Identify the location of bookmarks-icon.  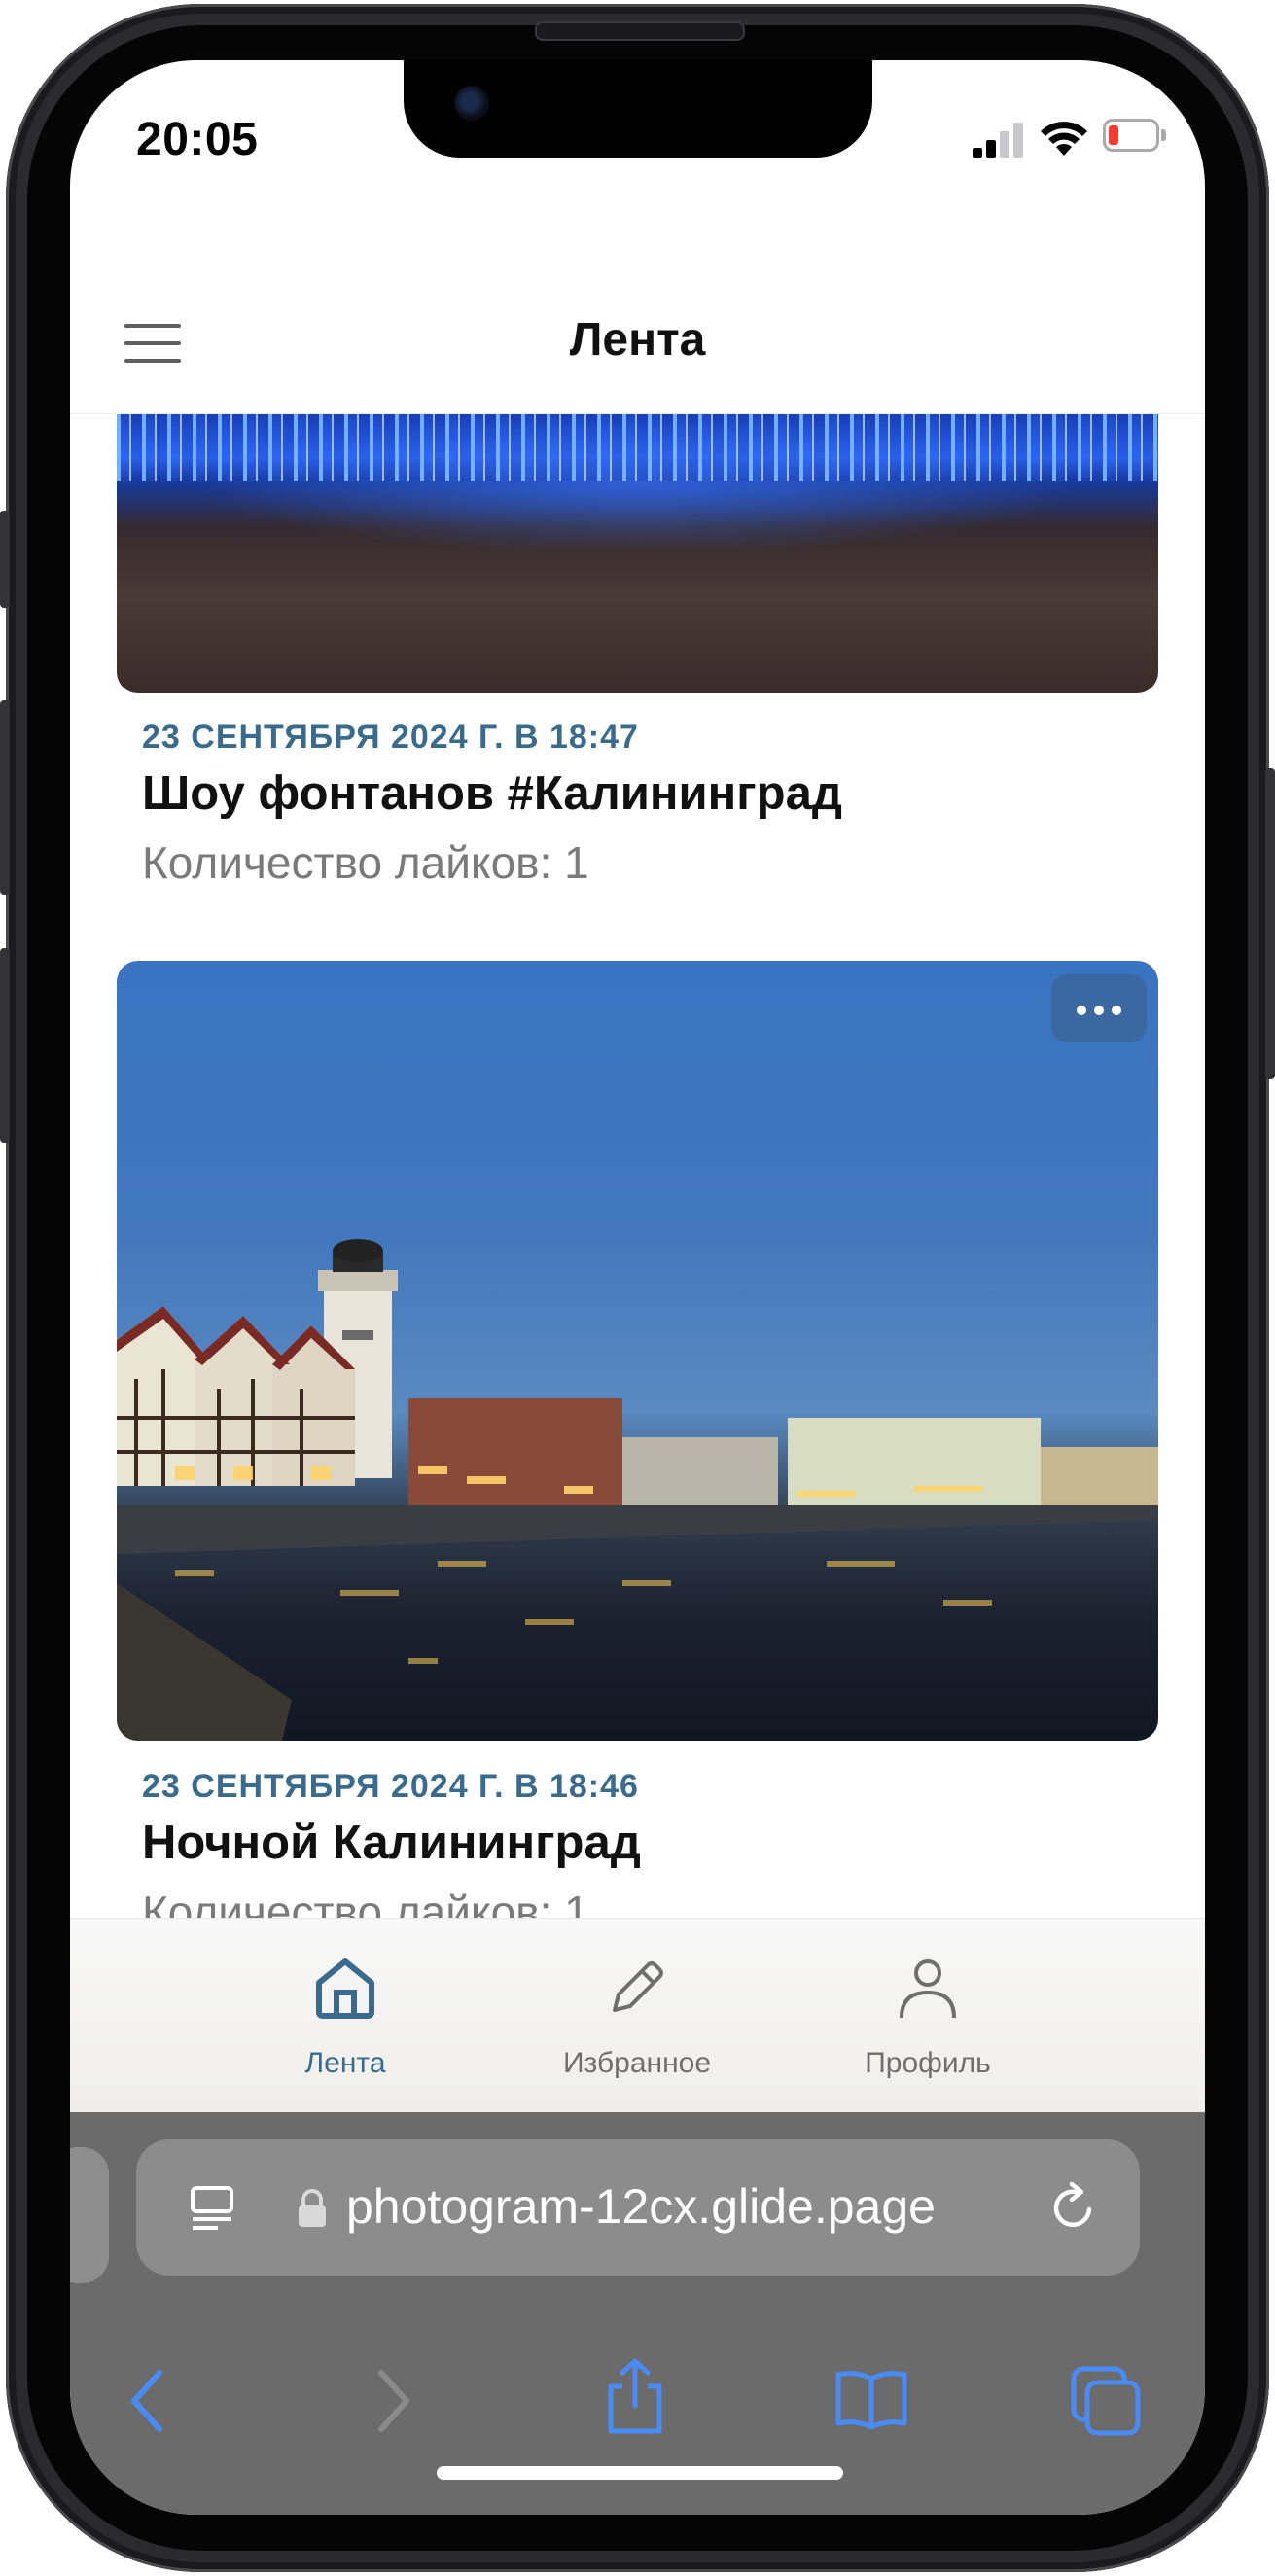
(871, 2399).